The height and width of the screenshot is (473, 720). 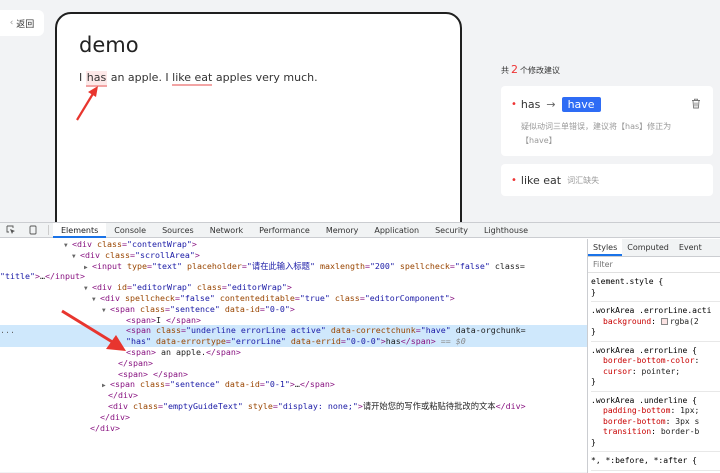 I want to click on dom-node-line: </span>, so click(x=293, y=363).